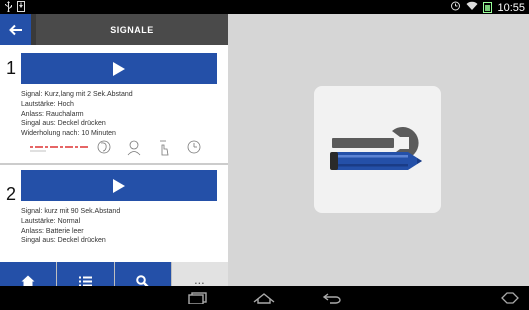  What do you see at coordinates (11, 68) in the screenshot?
I see `signal-number: 1` at bounding box center [11, 68].